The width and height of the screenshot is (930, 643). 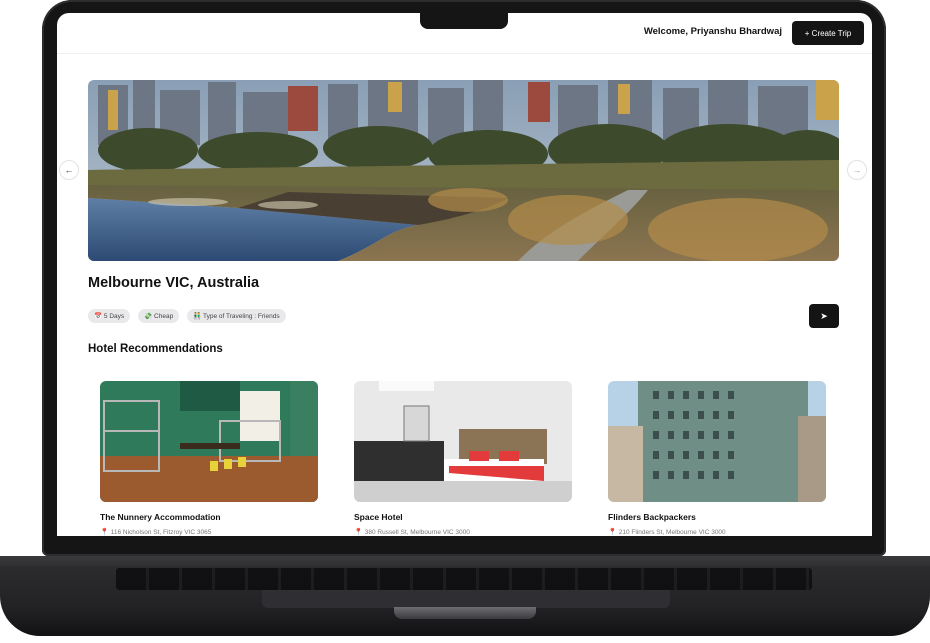 What do you see at coordinates (155, 349) in the screenshot?
I see `hotel-recommendations-title: Hotel Recommendations` at bounding box center [155, 349].